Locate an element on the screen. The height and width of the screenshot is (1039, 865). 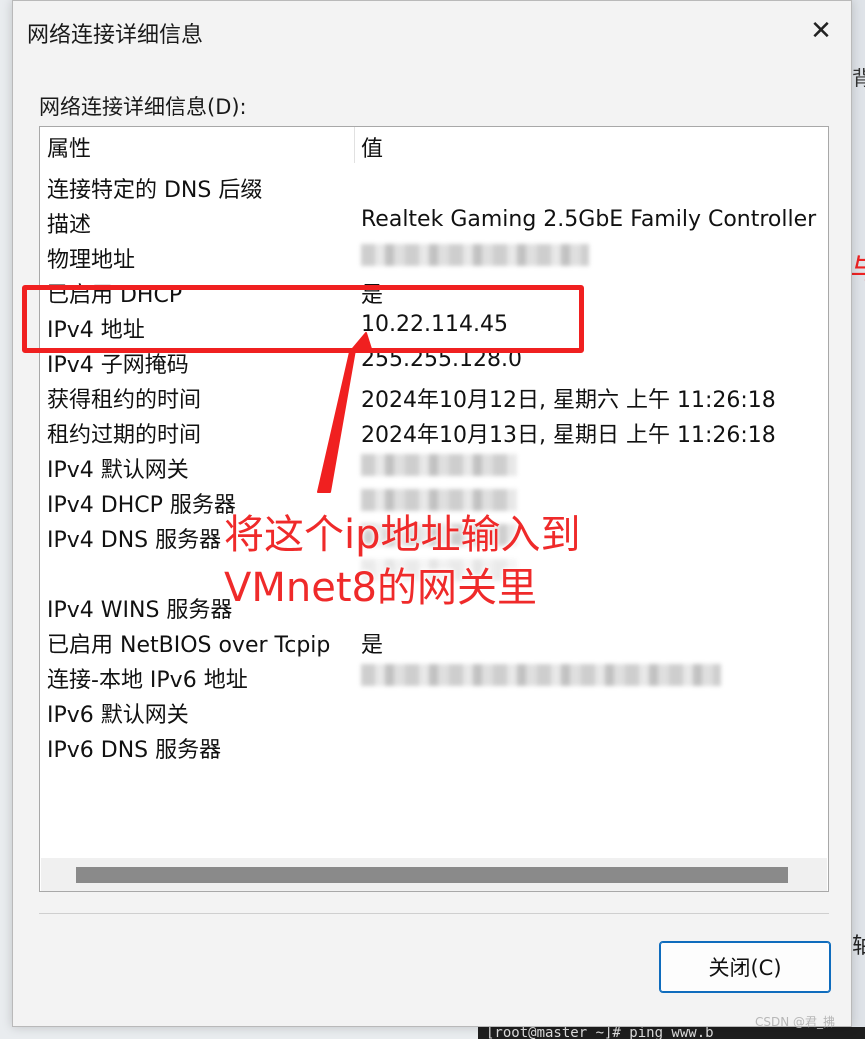
table-row: 连接特定的 DNS 后缀 is located at coordinates (434, 185).